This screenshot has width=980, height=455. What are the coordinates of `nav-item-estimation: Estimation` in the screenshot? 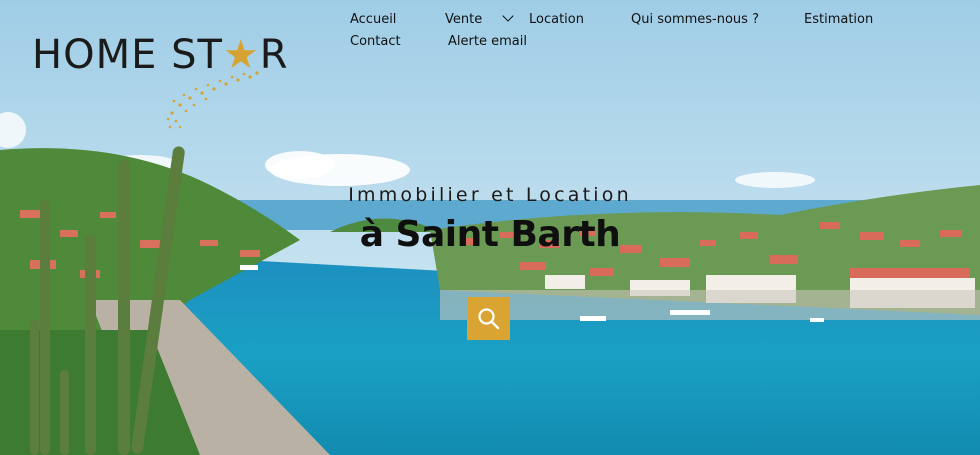 It's located at (838, 19).